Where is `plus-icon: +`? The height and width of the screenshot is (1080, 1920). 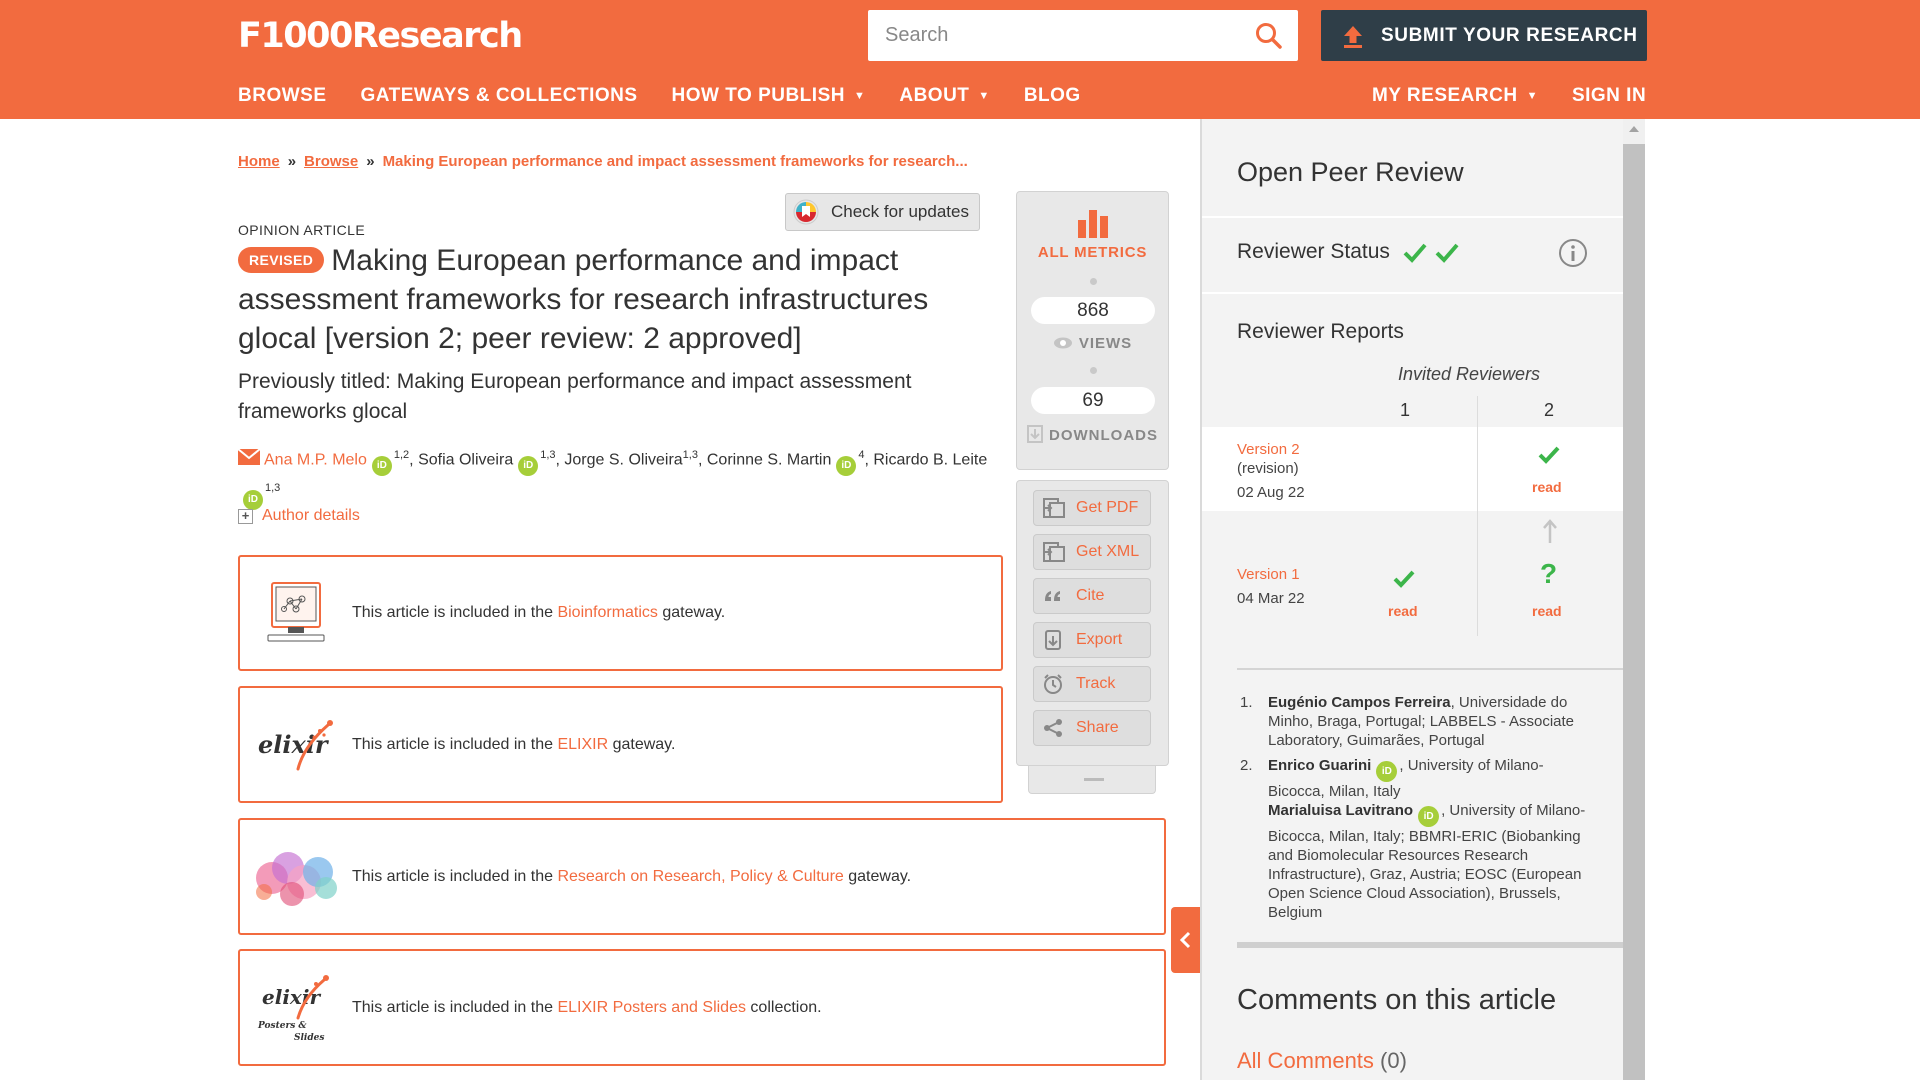 plus-icon: + is located at coordinates (245, 516).